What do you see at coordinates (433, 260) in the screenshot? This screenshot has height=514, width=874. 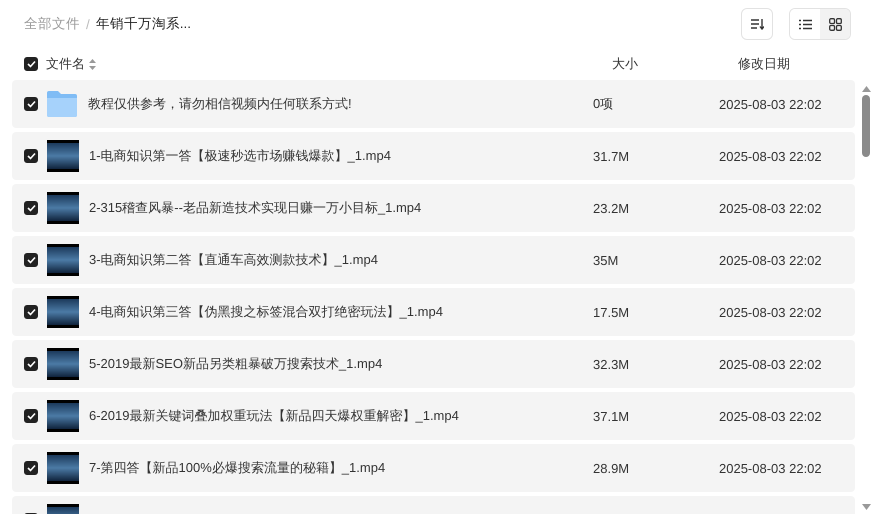 I see `file-row: 3-电商知识第二答【直通车高效测款技术】_1.mp4 35M 2025-08-03 22:02` at bounding box center [433, 260].